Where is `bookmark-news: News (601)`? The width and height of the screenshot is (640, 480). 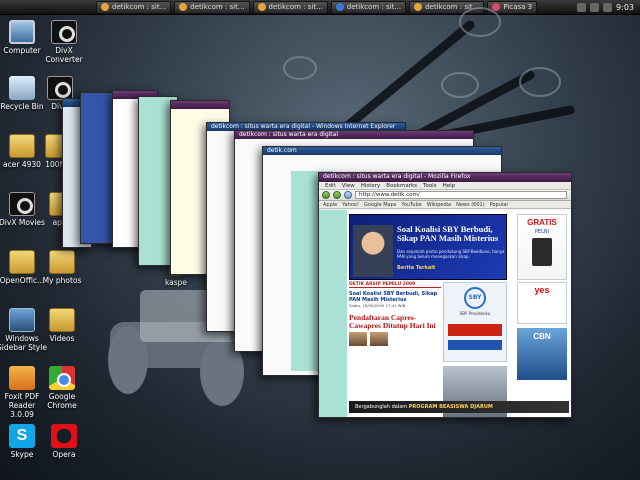
bookmark-news: News (601) is located at coordinates (470, 204).